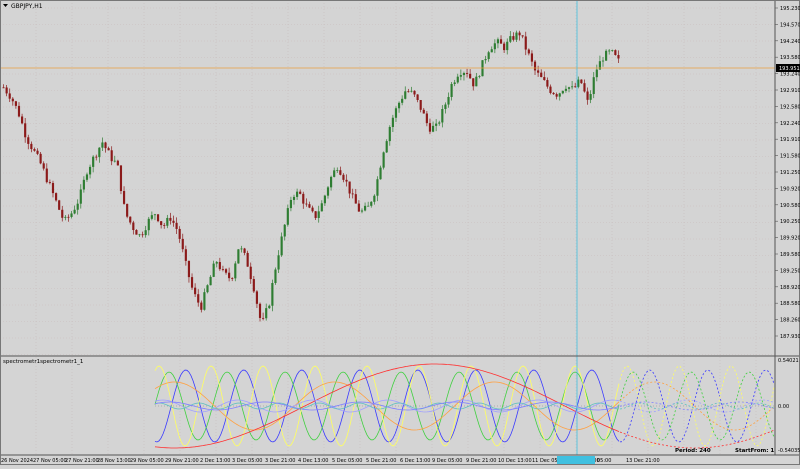  Describe the element at coordinates (790, 25) in the screenshot. I see `price-axis-label: 194.570` at that location.